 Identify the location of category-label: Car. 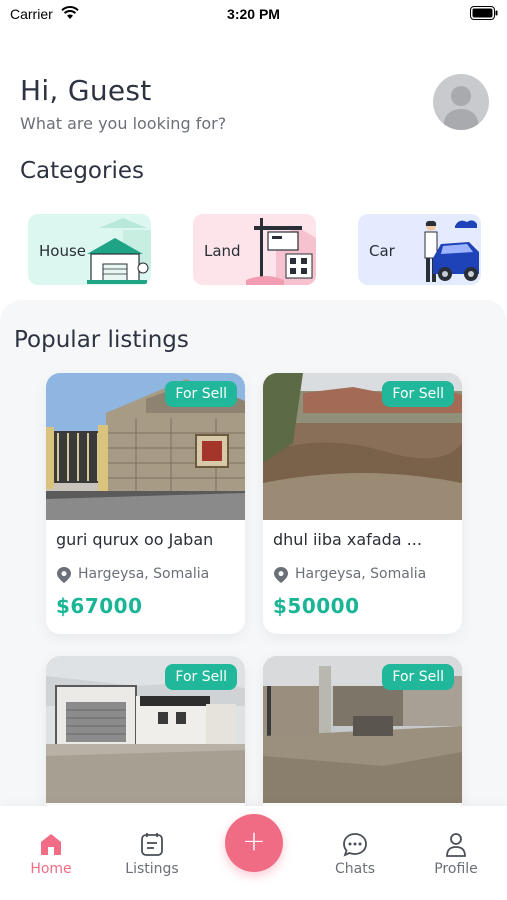
(382, 251).